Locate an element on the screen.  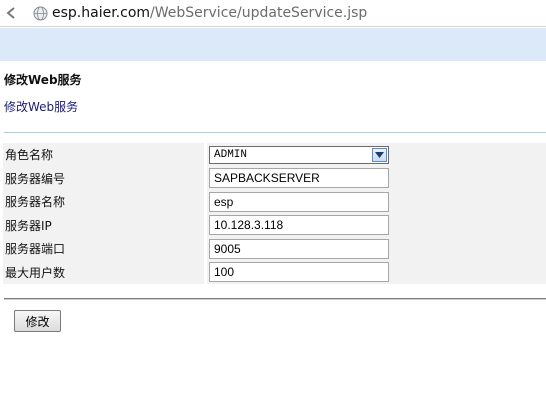
server-code-label: 服务器编号 is located at coordinates (103, 178).